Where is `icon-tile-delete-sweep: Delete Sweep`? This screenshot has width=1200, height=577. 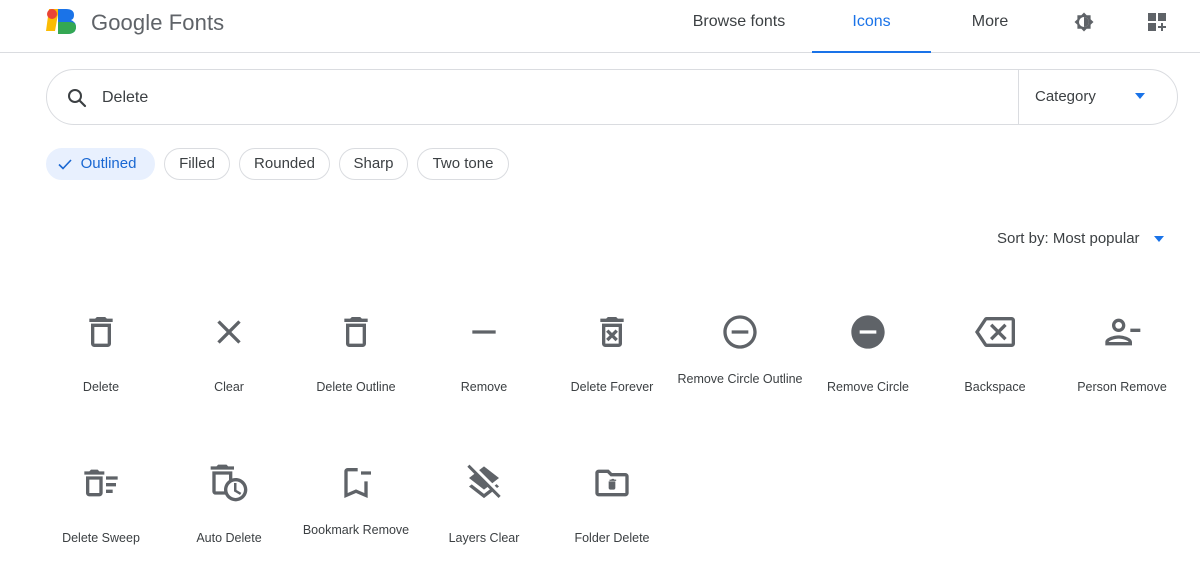 icon-tile-delete-sweep: Delete Sweep is located at coordinates (101, 512).